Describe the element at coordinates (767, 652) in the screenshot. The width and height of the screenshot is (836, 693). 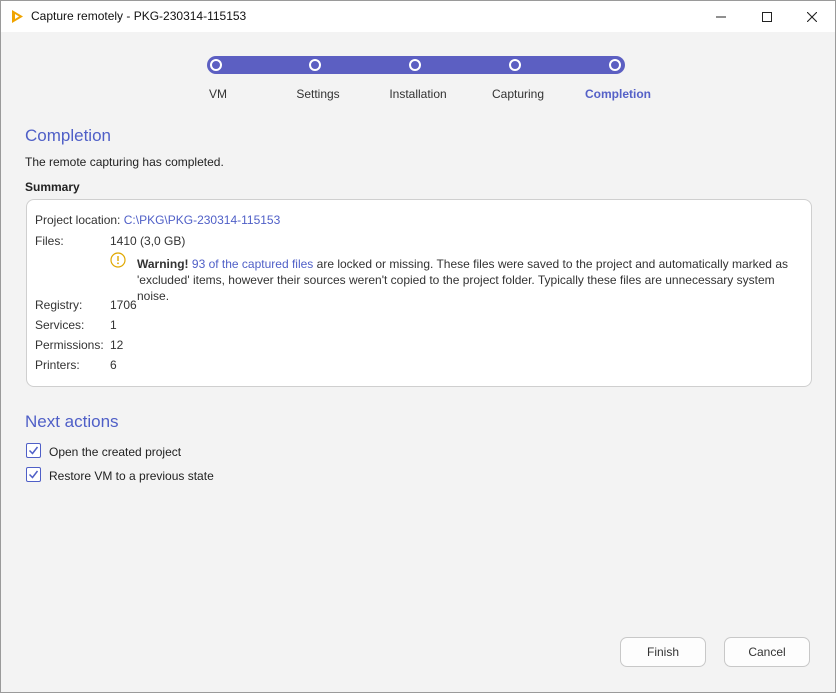
I see `cancel-button: Cancel` at that location.